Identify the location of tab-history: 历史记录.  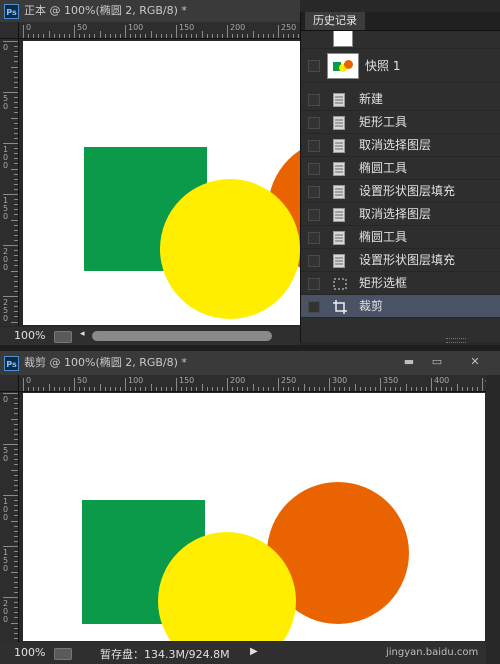
(335, 21).